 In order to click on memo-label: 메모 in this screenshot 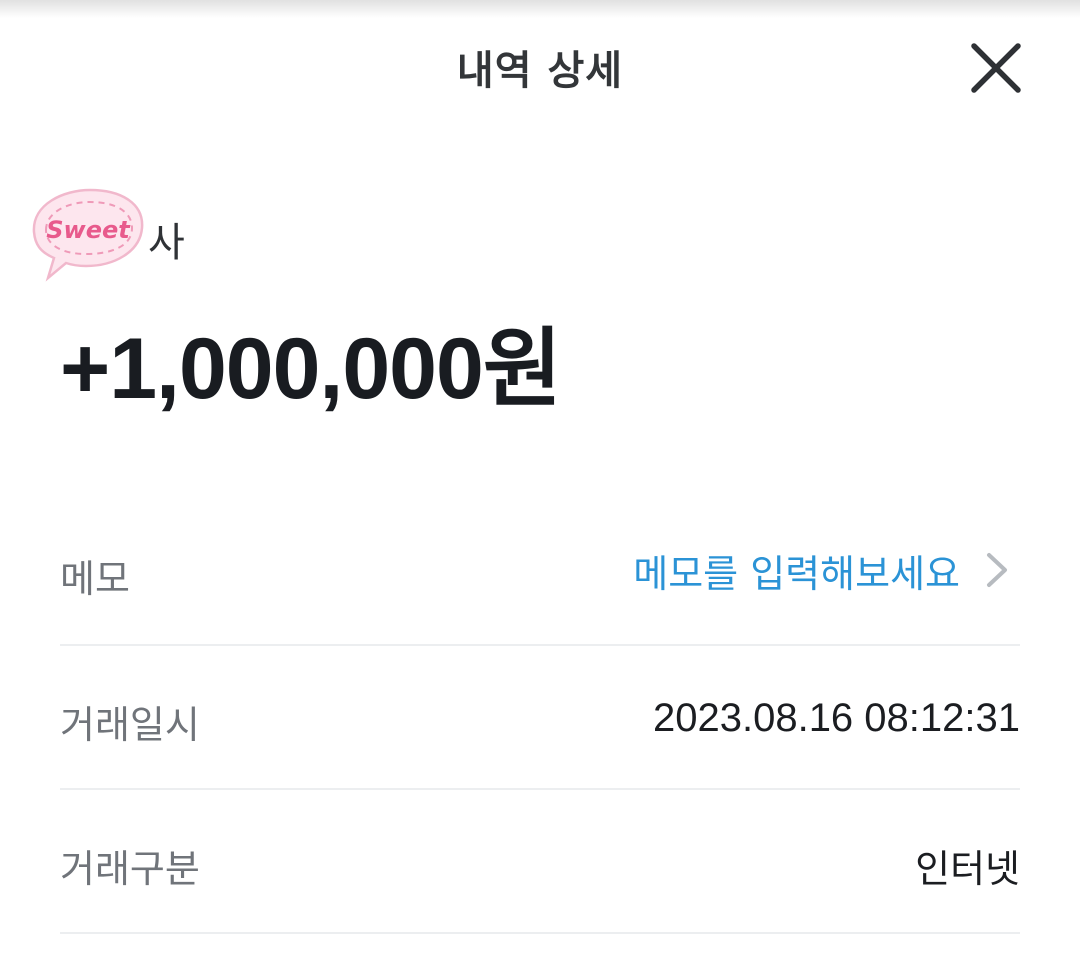, I will do `click(95, 579)`.